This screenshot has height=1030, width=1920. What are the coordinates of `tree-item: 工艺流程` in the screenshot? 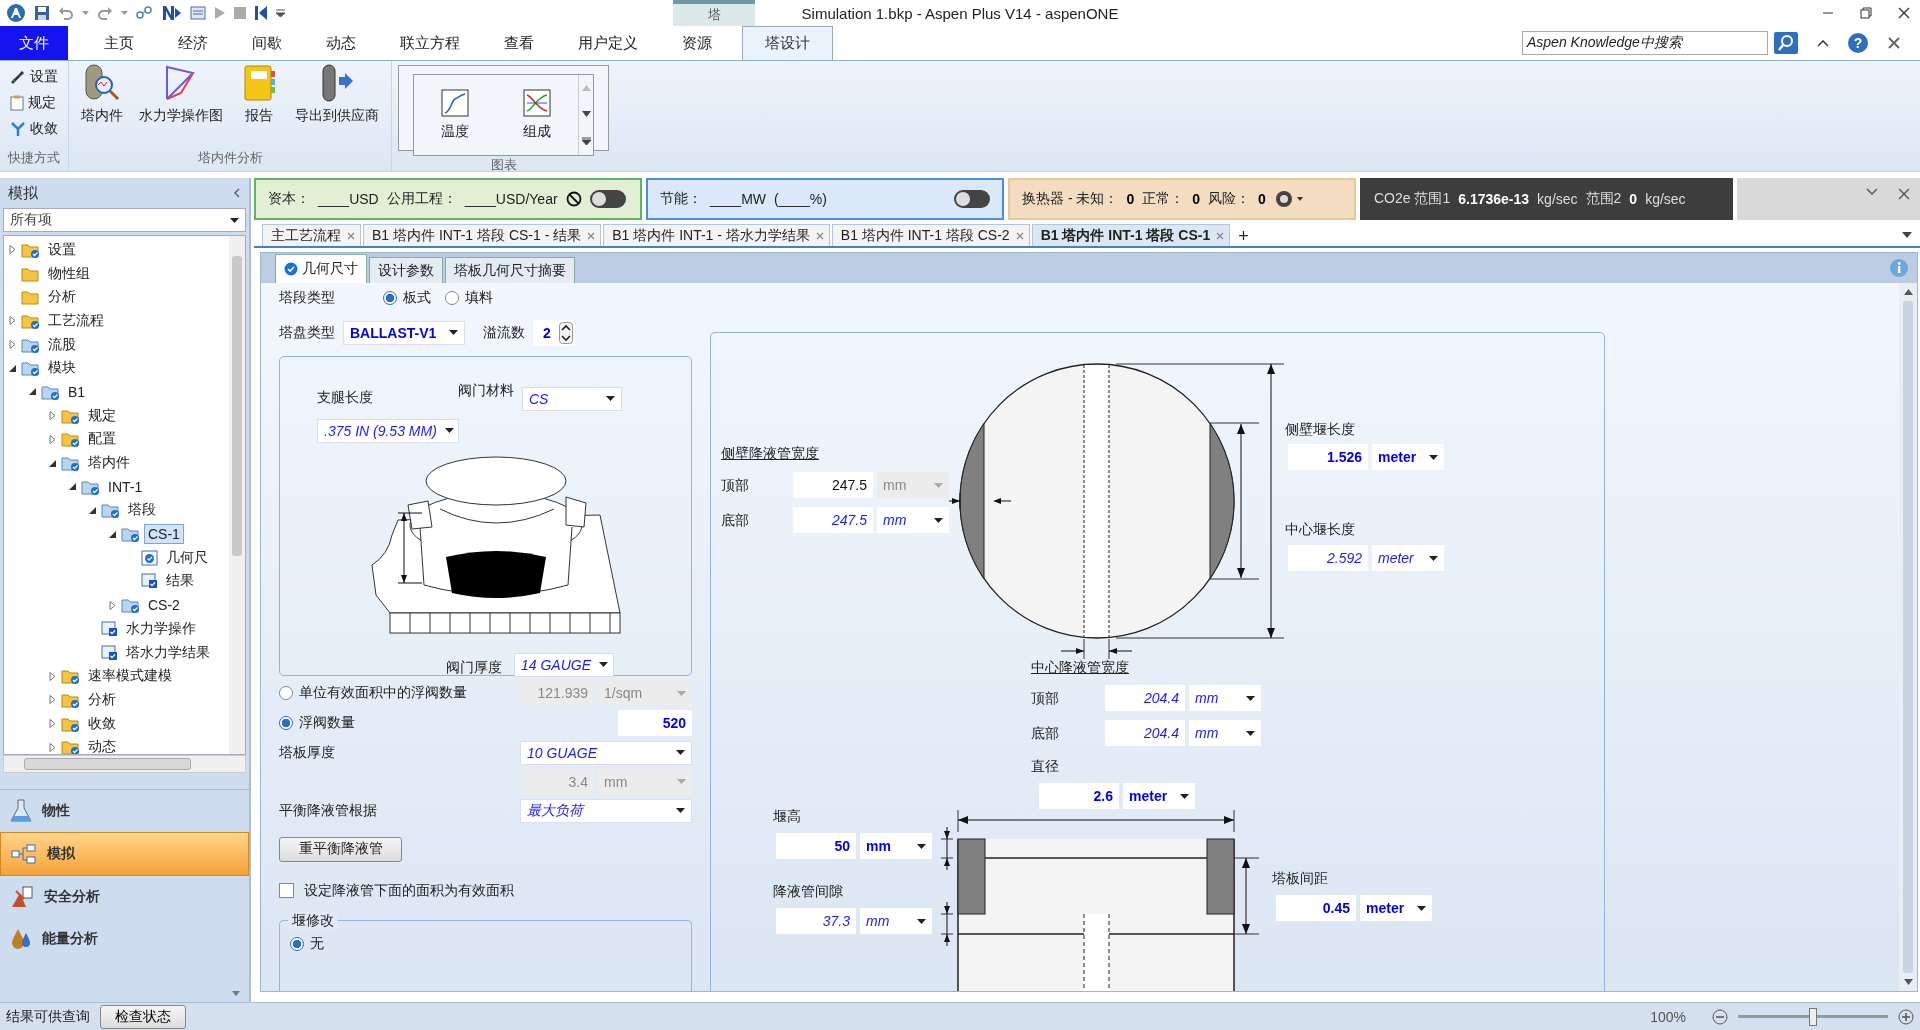 It's located at (76, 320).